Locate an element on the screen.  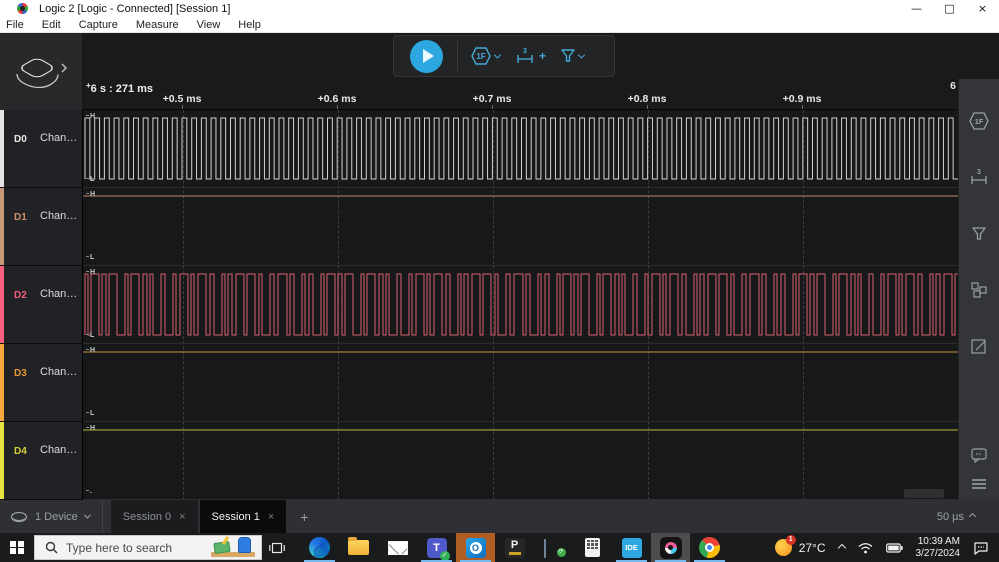
tab-session-1: Session 1 × is located at coordinates (243, 516).